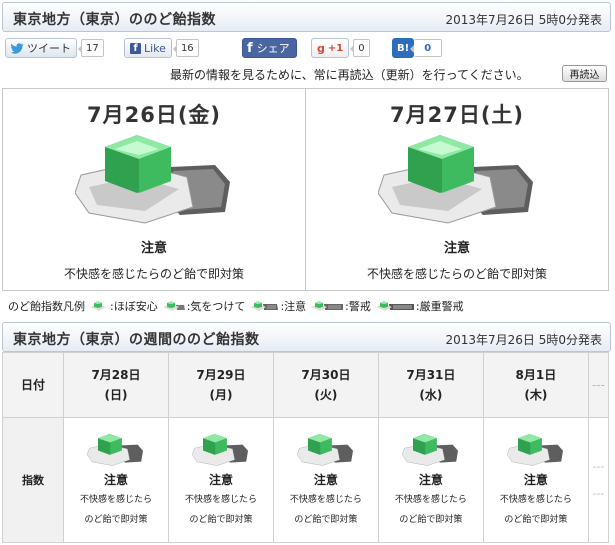  What do you see at coordinates (185, 48) in the screenshot?
I see `like-count: 16` at bounding box center [185, 48].